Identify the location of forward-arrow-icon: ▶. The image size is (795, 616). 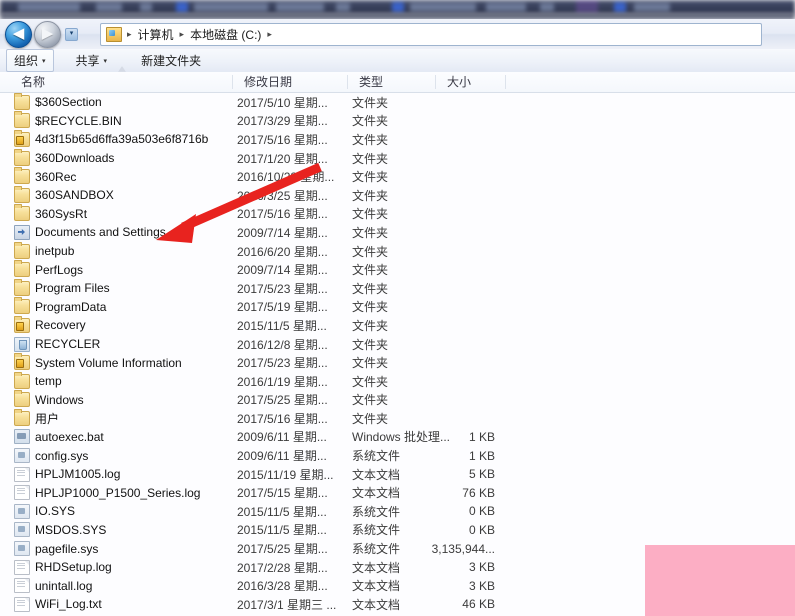
(47, 33).